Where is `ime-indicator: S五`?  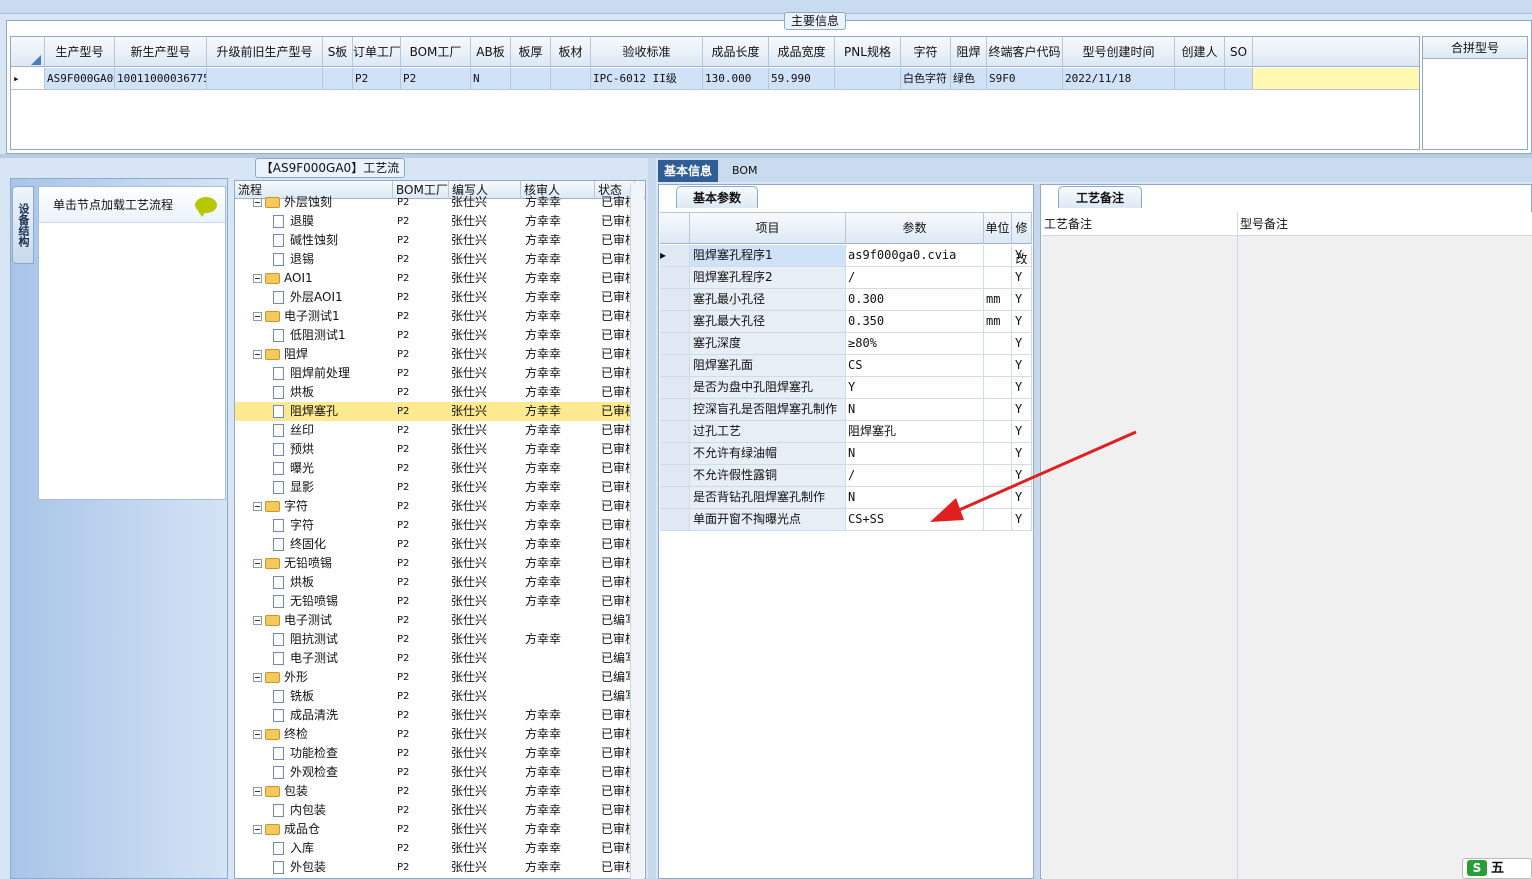 ime-indicator: S五 is located at coordinates (1497, 868).